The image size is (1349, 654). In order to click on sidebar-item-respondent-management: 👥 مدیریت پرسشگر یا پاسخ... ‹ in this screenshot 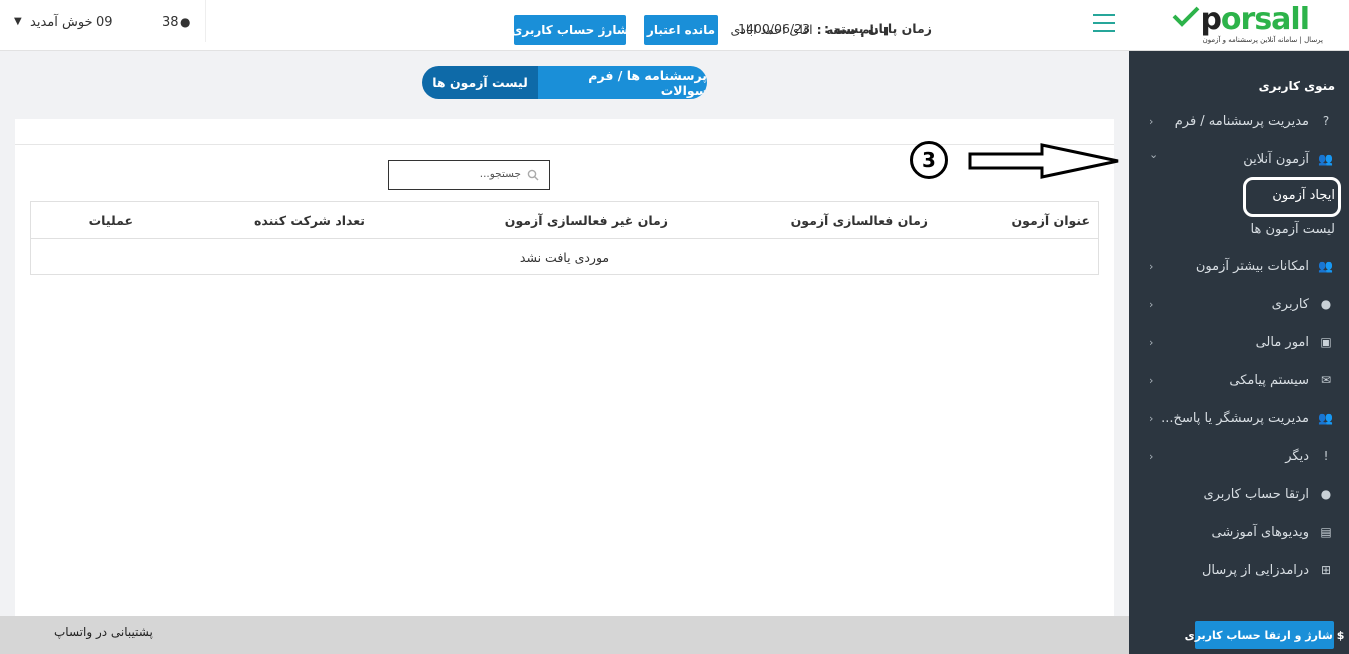, I will do `click(1239, 418)`.